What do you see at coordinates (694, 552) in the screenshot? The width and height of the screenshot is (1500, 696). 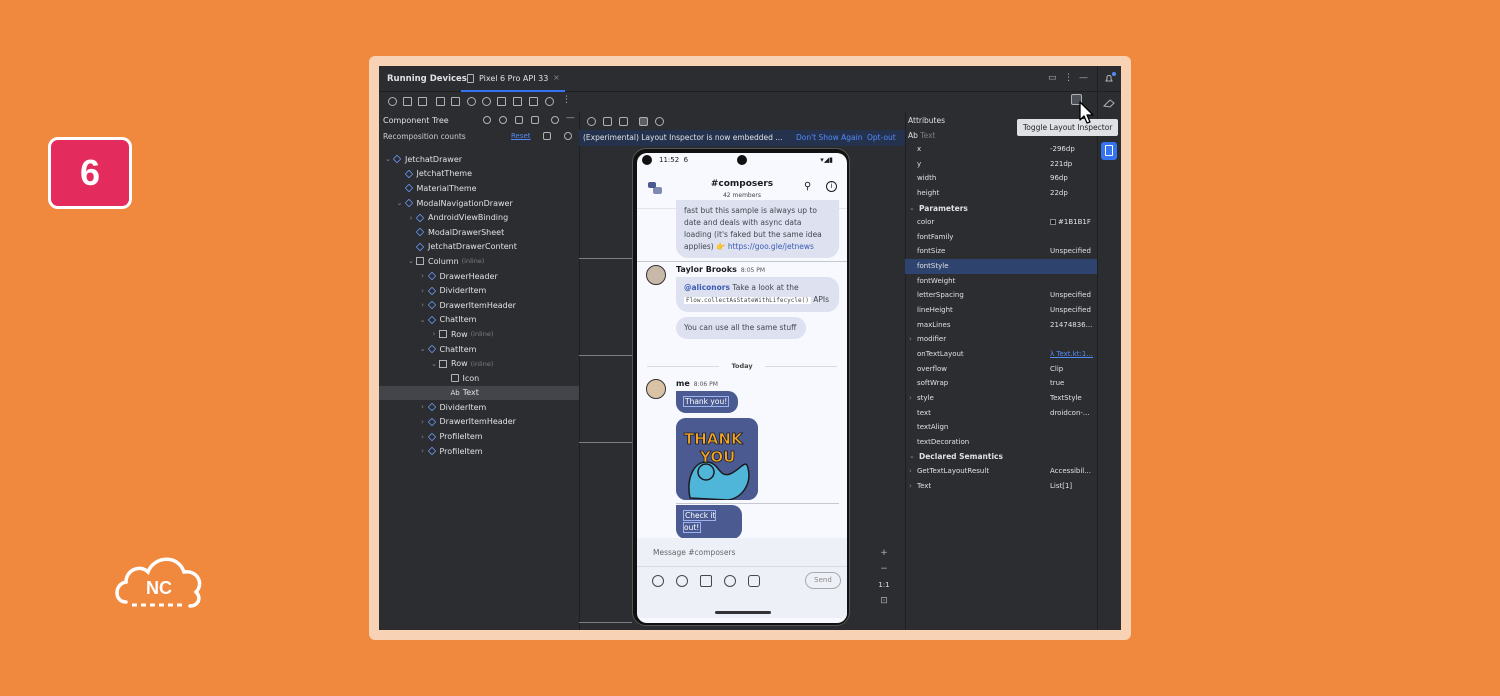 I see `message-input: Message #composers` at bounding box center [694, 552].